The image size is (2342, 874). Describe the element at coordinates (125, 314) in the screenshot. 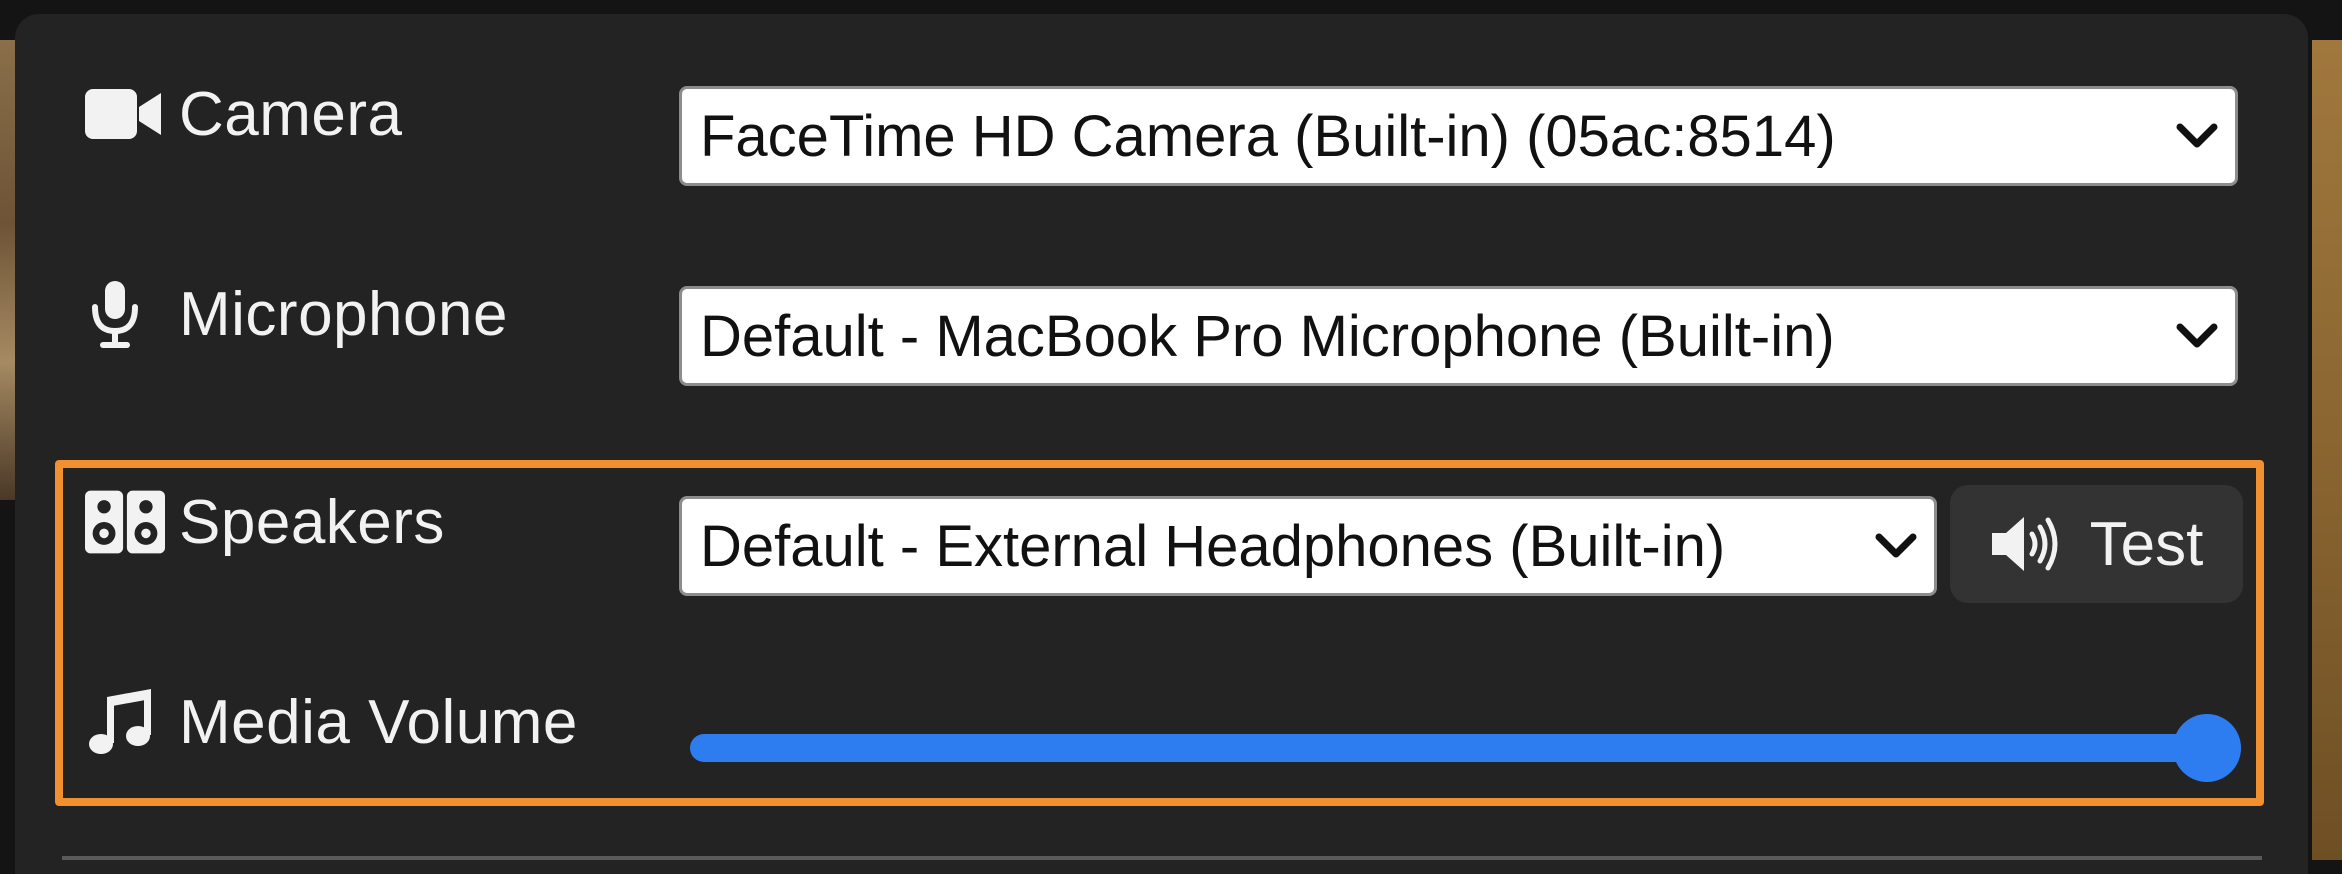

I see `microphone-icon` at that location.